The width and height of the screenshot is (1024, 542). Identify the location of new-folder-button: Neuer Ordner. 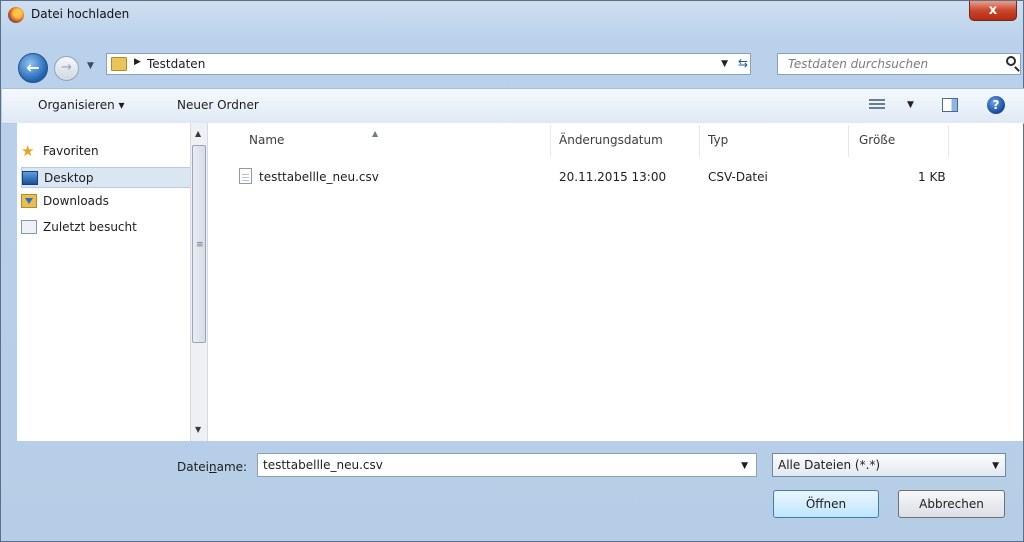
(218, 105).